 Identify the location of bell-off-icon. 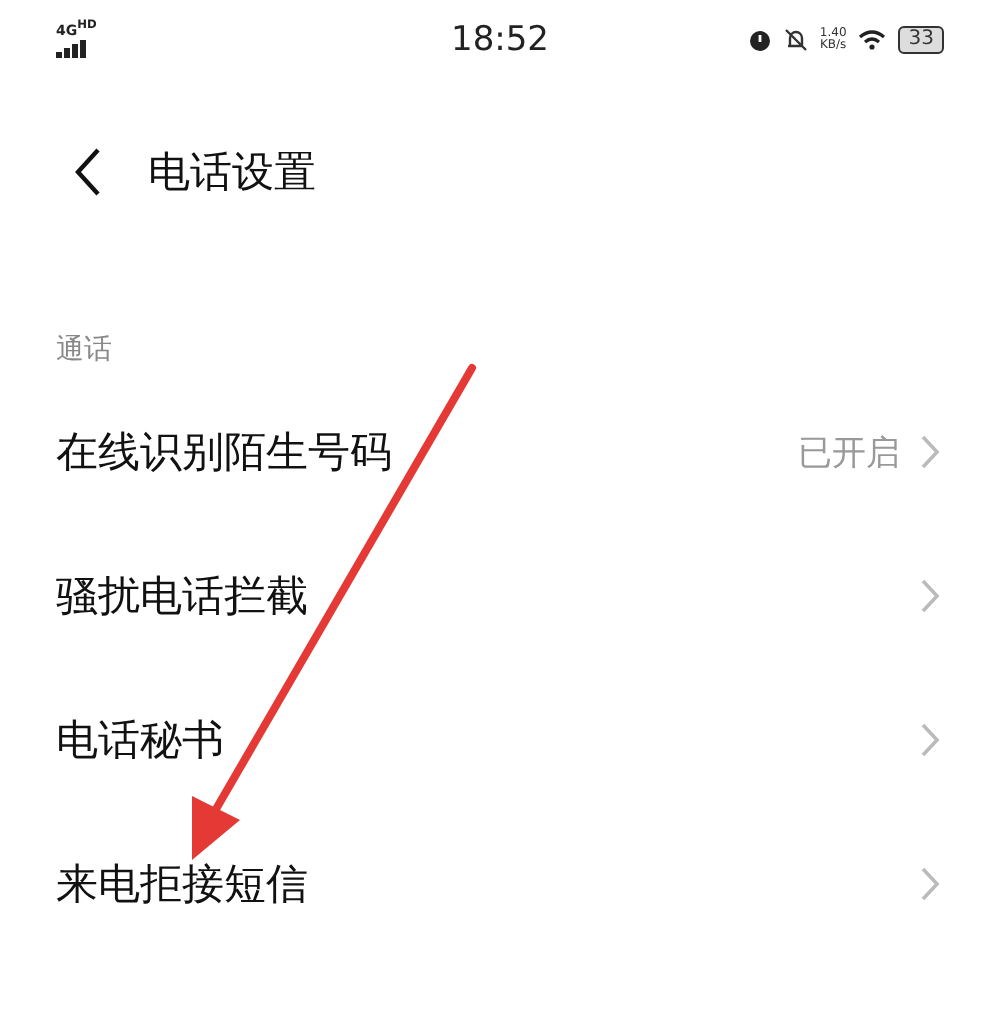
(795, 40).